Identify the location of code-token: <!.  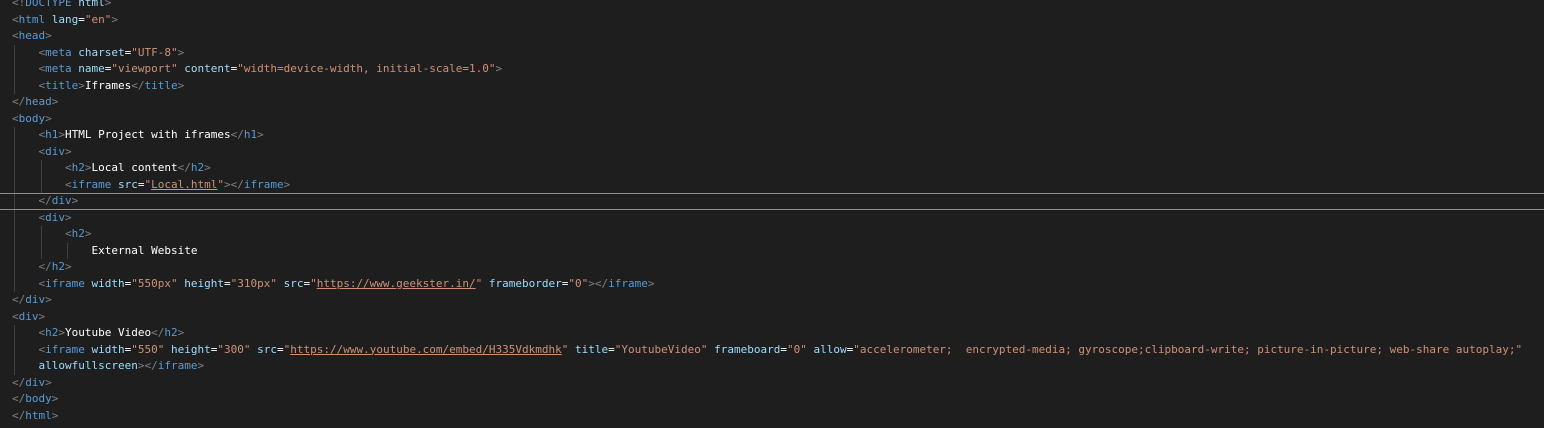
(19, 4).